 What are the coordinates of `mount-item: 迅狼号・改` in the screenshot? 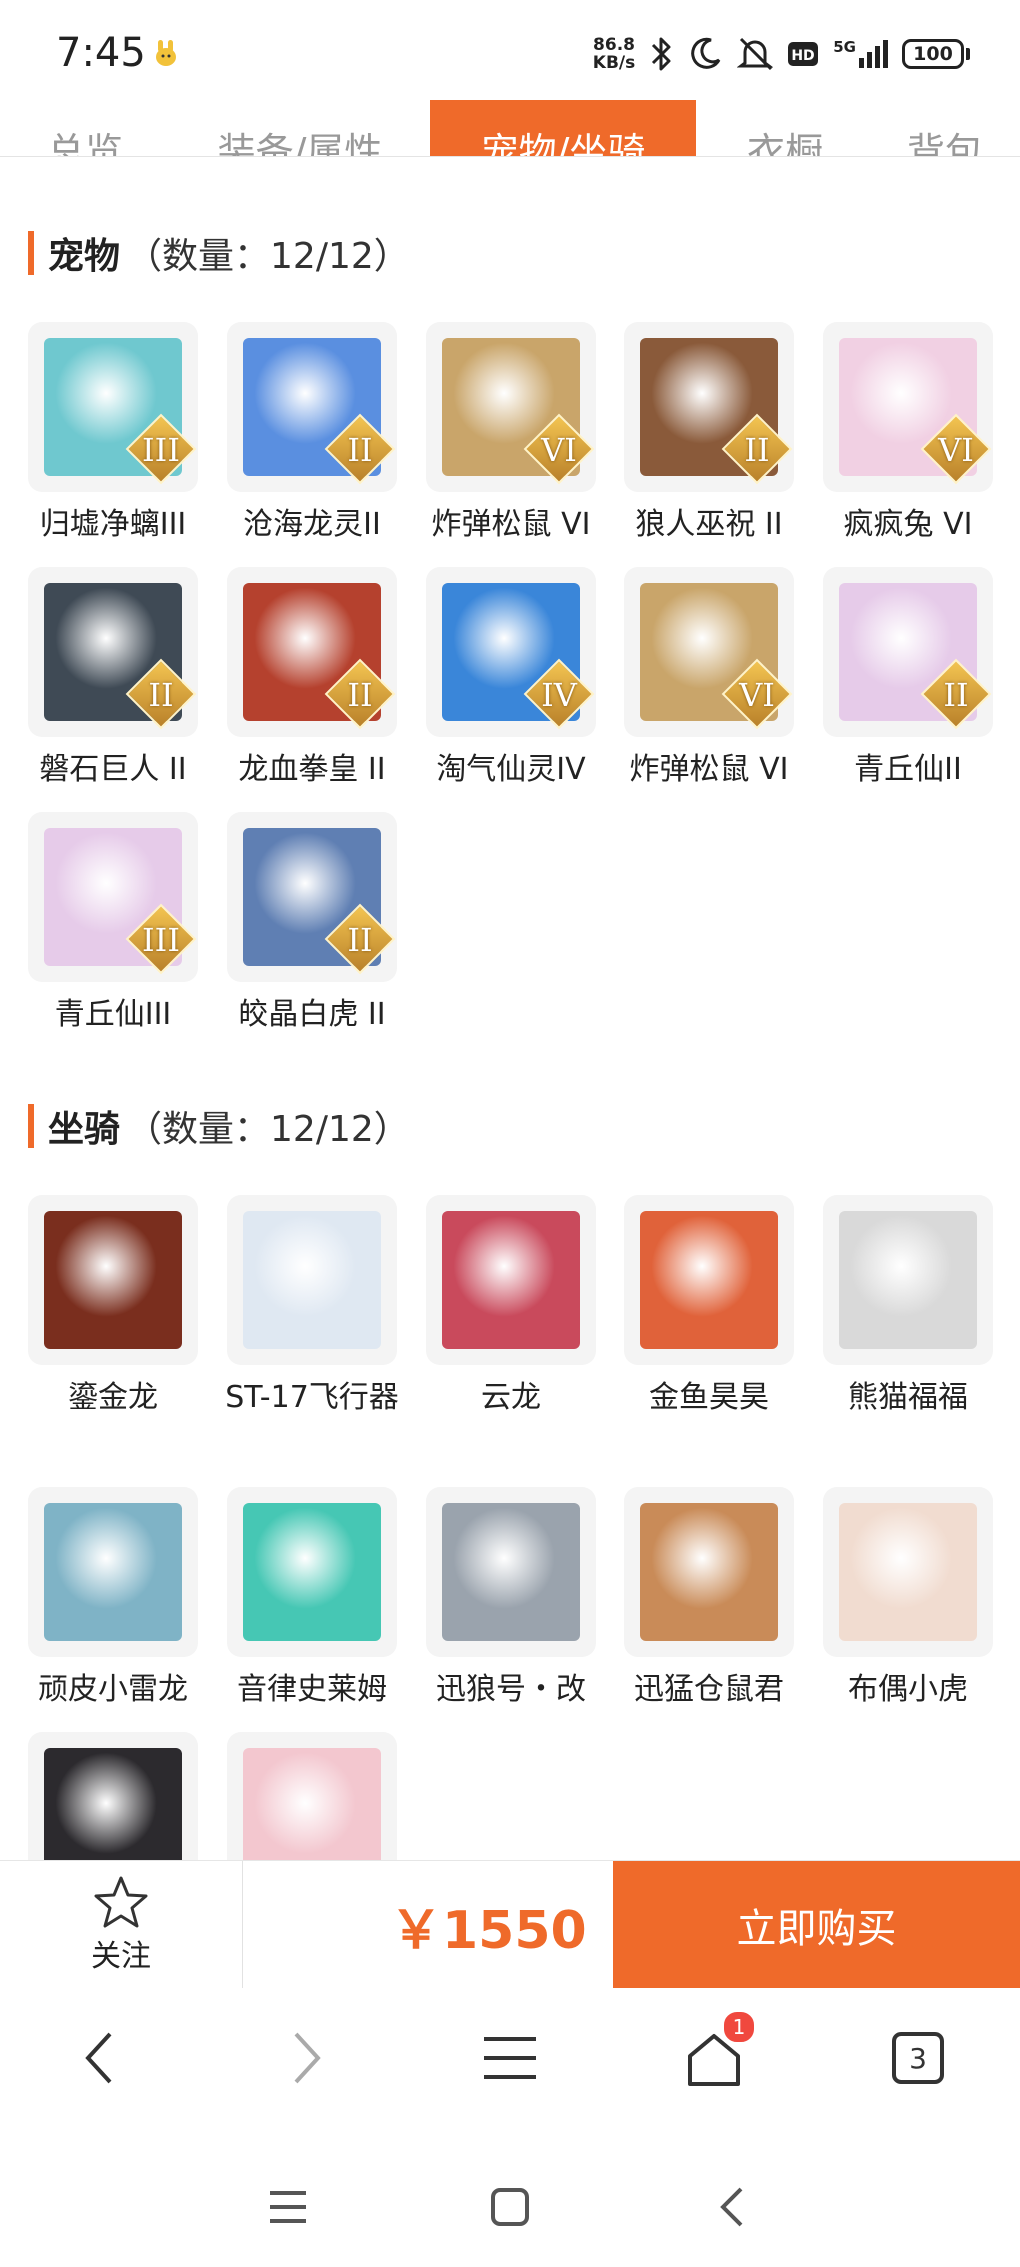 It's located at (511, 1600).